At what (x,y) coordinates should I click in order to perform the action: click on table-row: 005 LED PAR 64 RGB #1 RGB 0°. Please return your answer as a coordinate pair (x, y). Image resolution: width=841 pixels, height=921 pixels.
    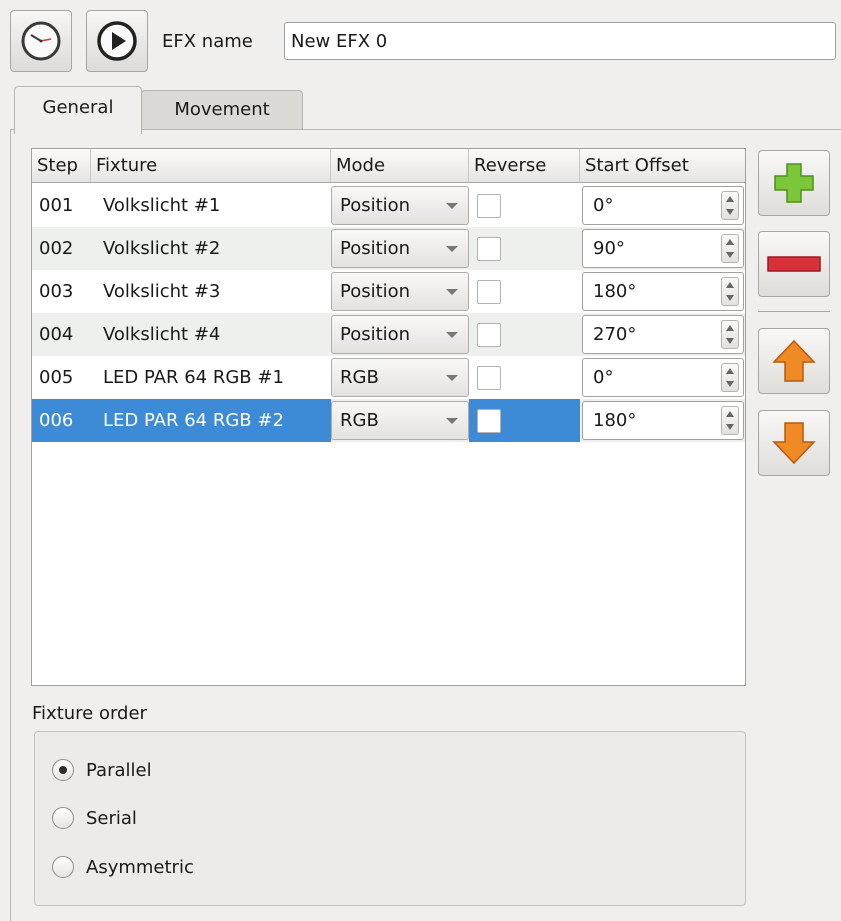
    Looking at the image, I should click on (388, 377).